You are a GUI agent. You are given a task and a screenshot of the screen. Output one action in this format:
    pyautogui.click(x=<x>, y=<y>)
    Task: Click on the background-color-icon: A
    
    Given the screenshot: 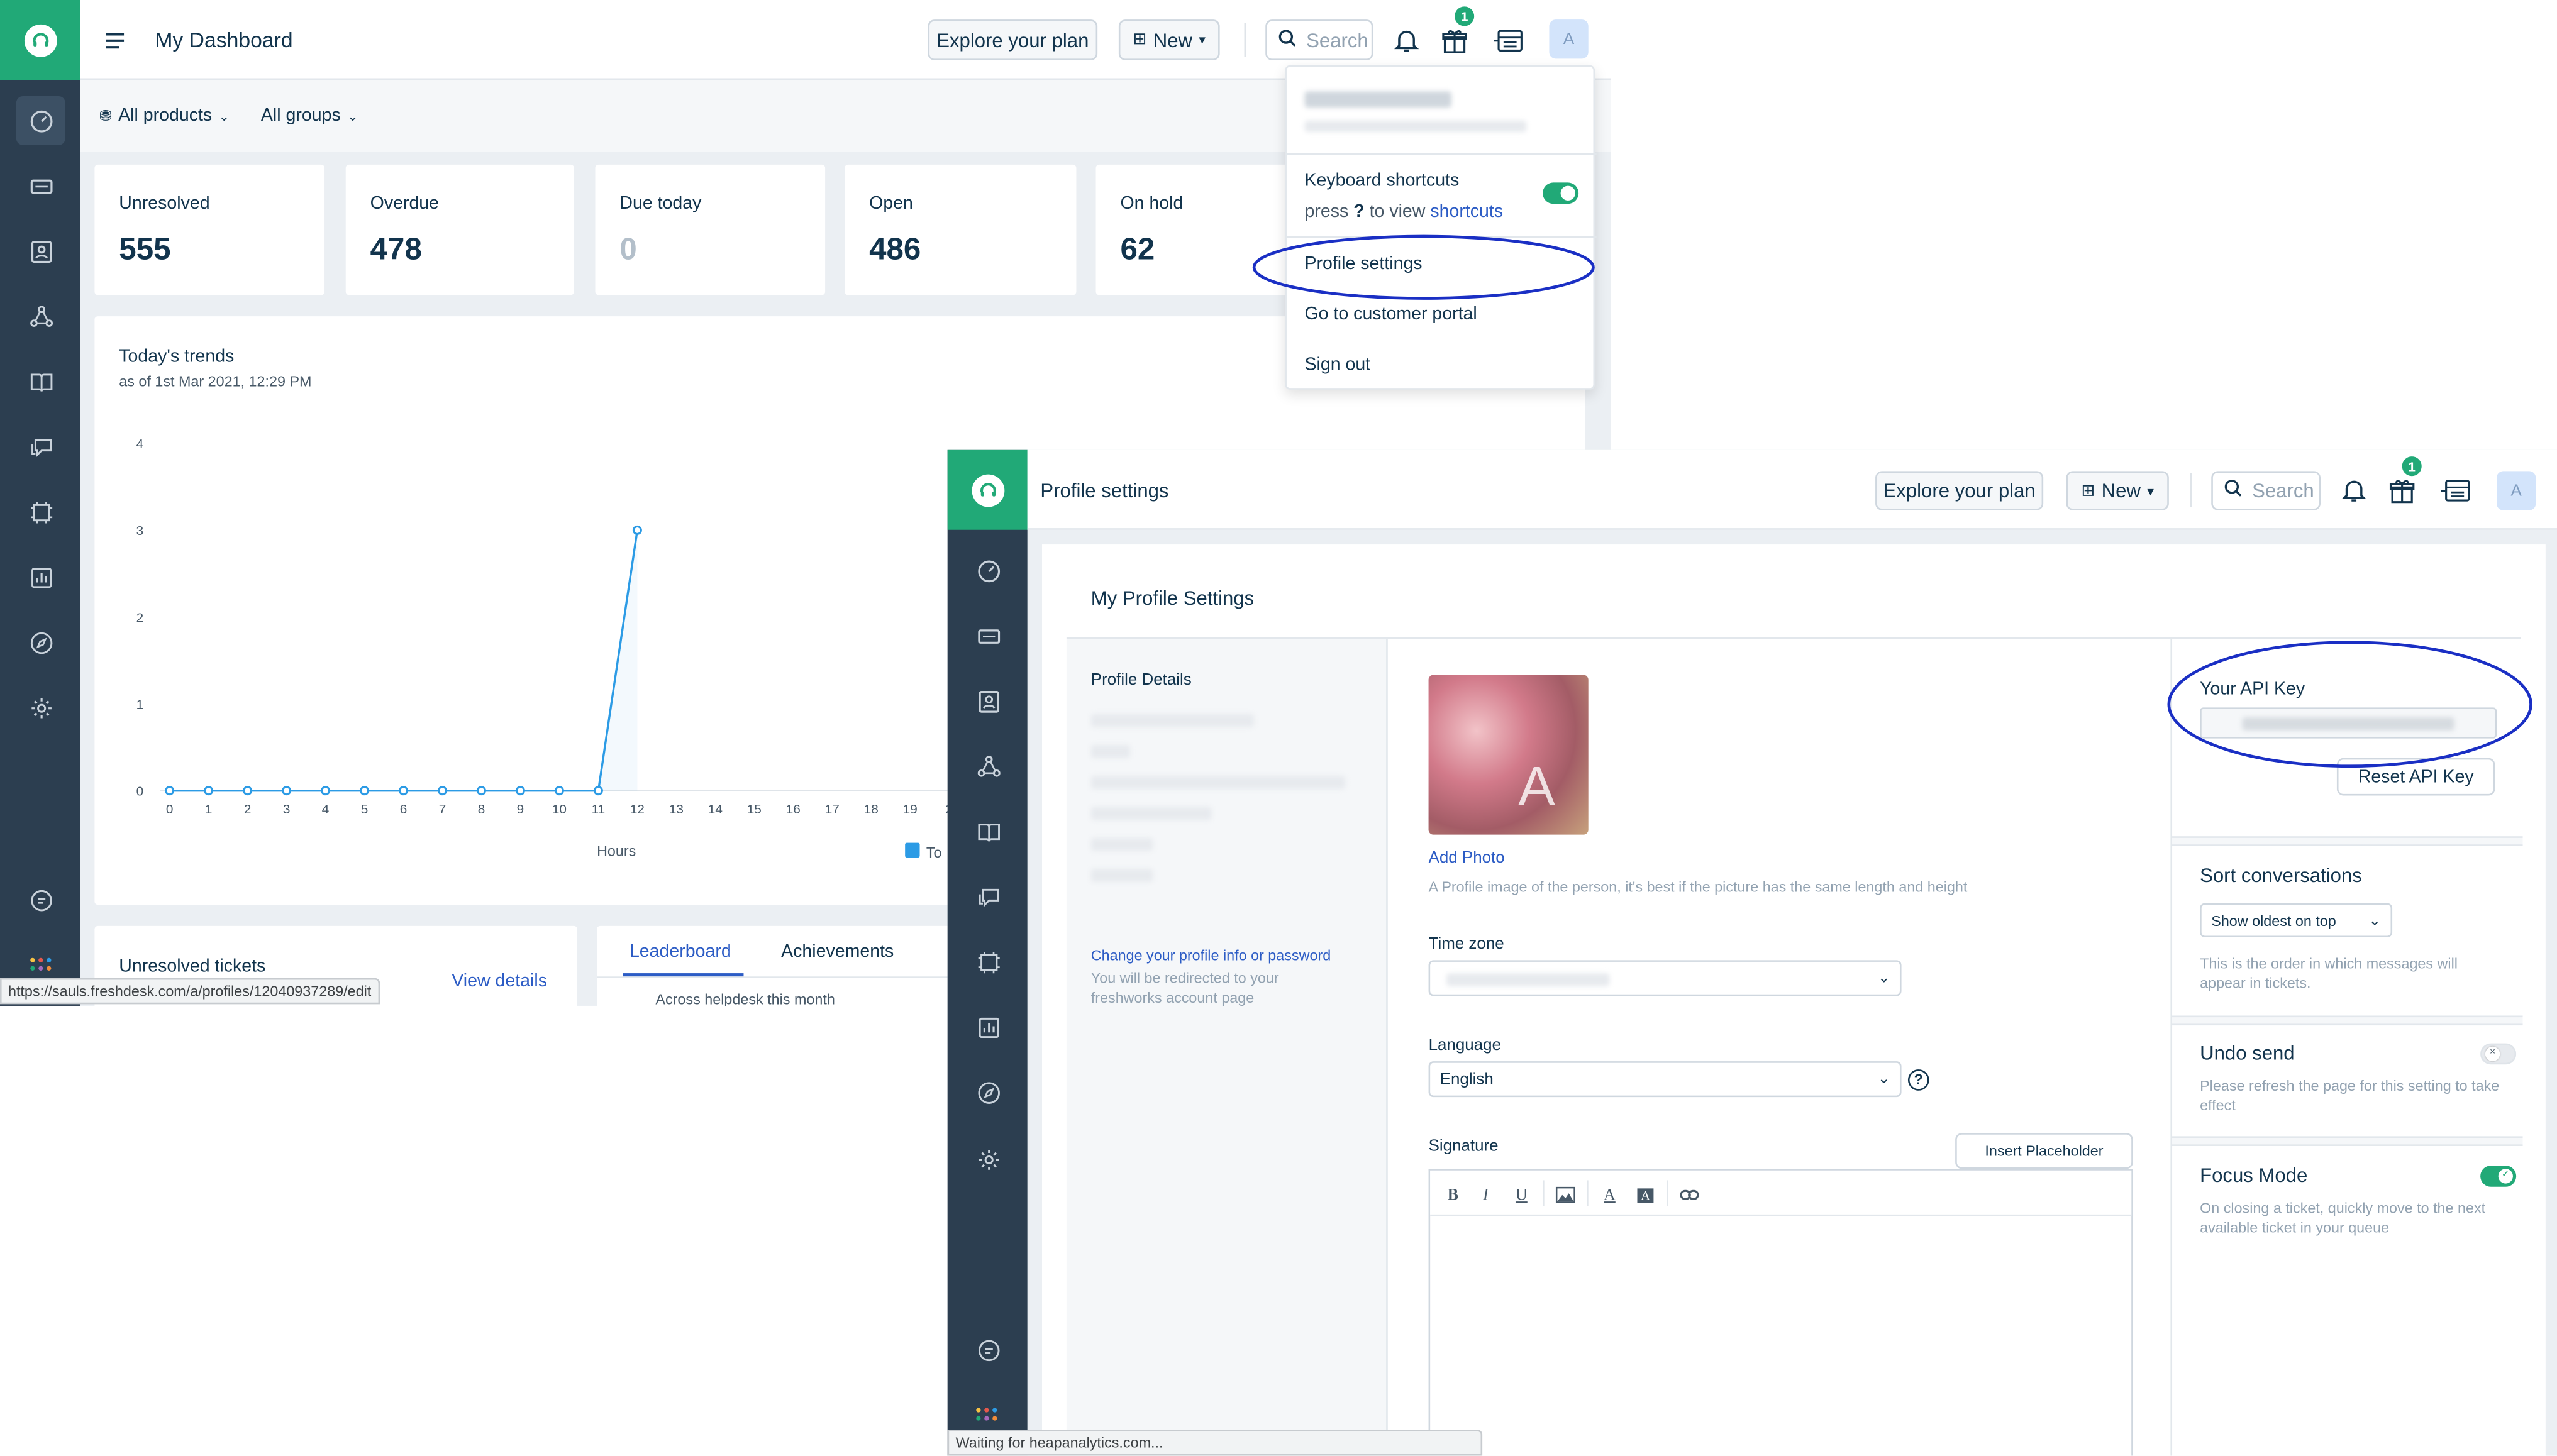 What is the action you would take?
    pyautogui.click(x=1645, y=1195)
    